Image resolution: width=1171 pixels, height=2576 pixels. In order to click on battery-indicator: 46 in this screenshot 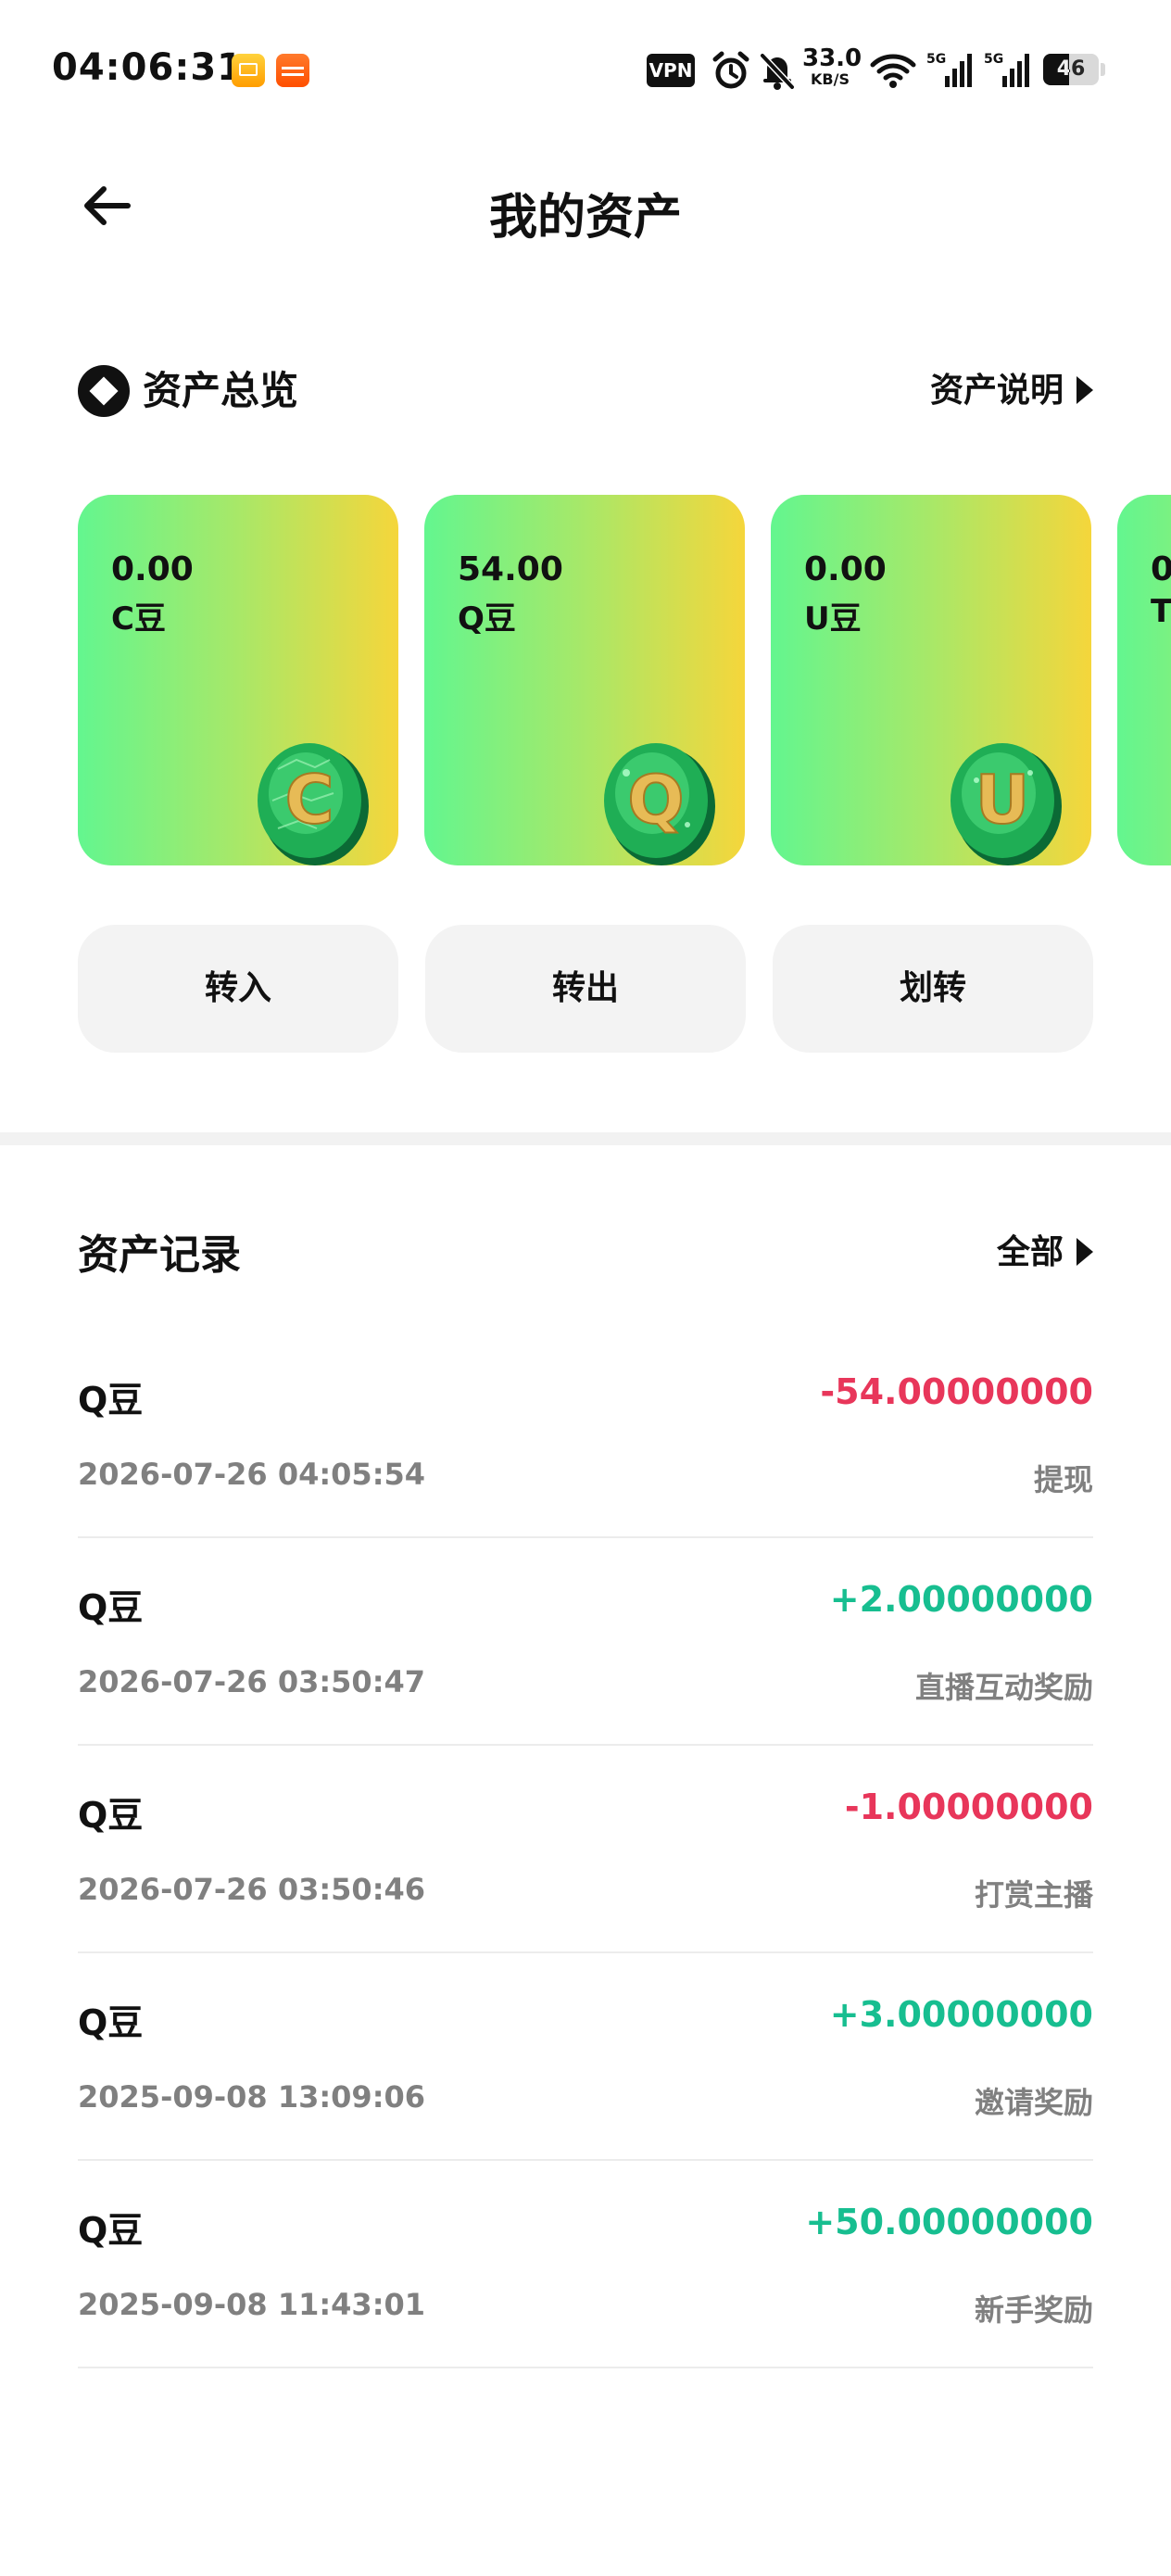, I will do `click(1071, 69)`.